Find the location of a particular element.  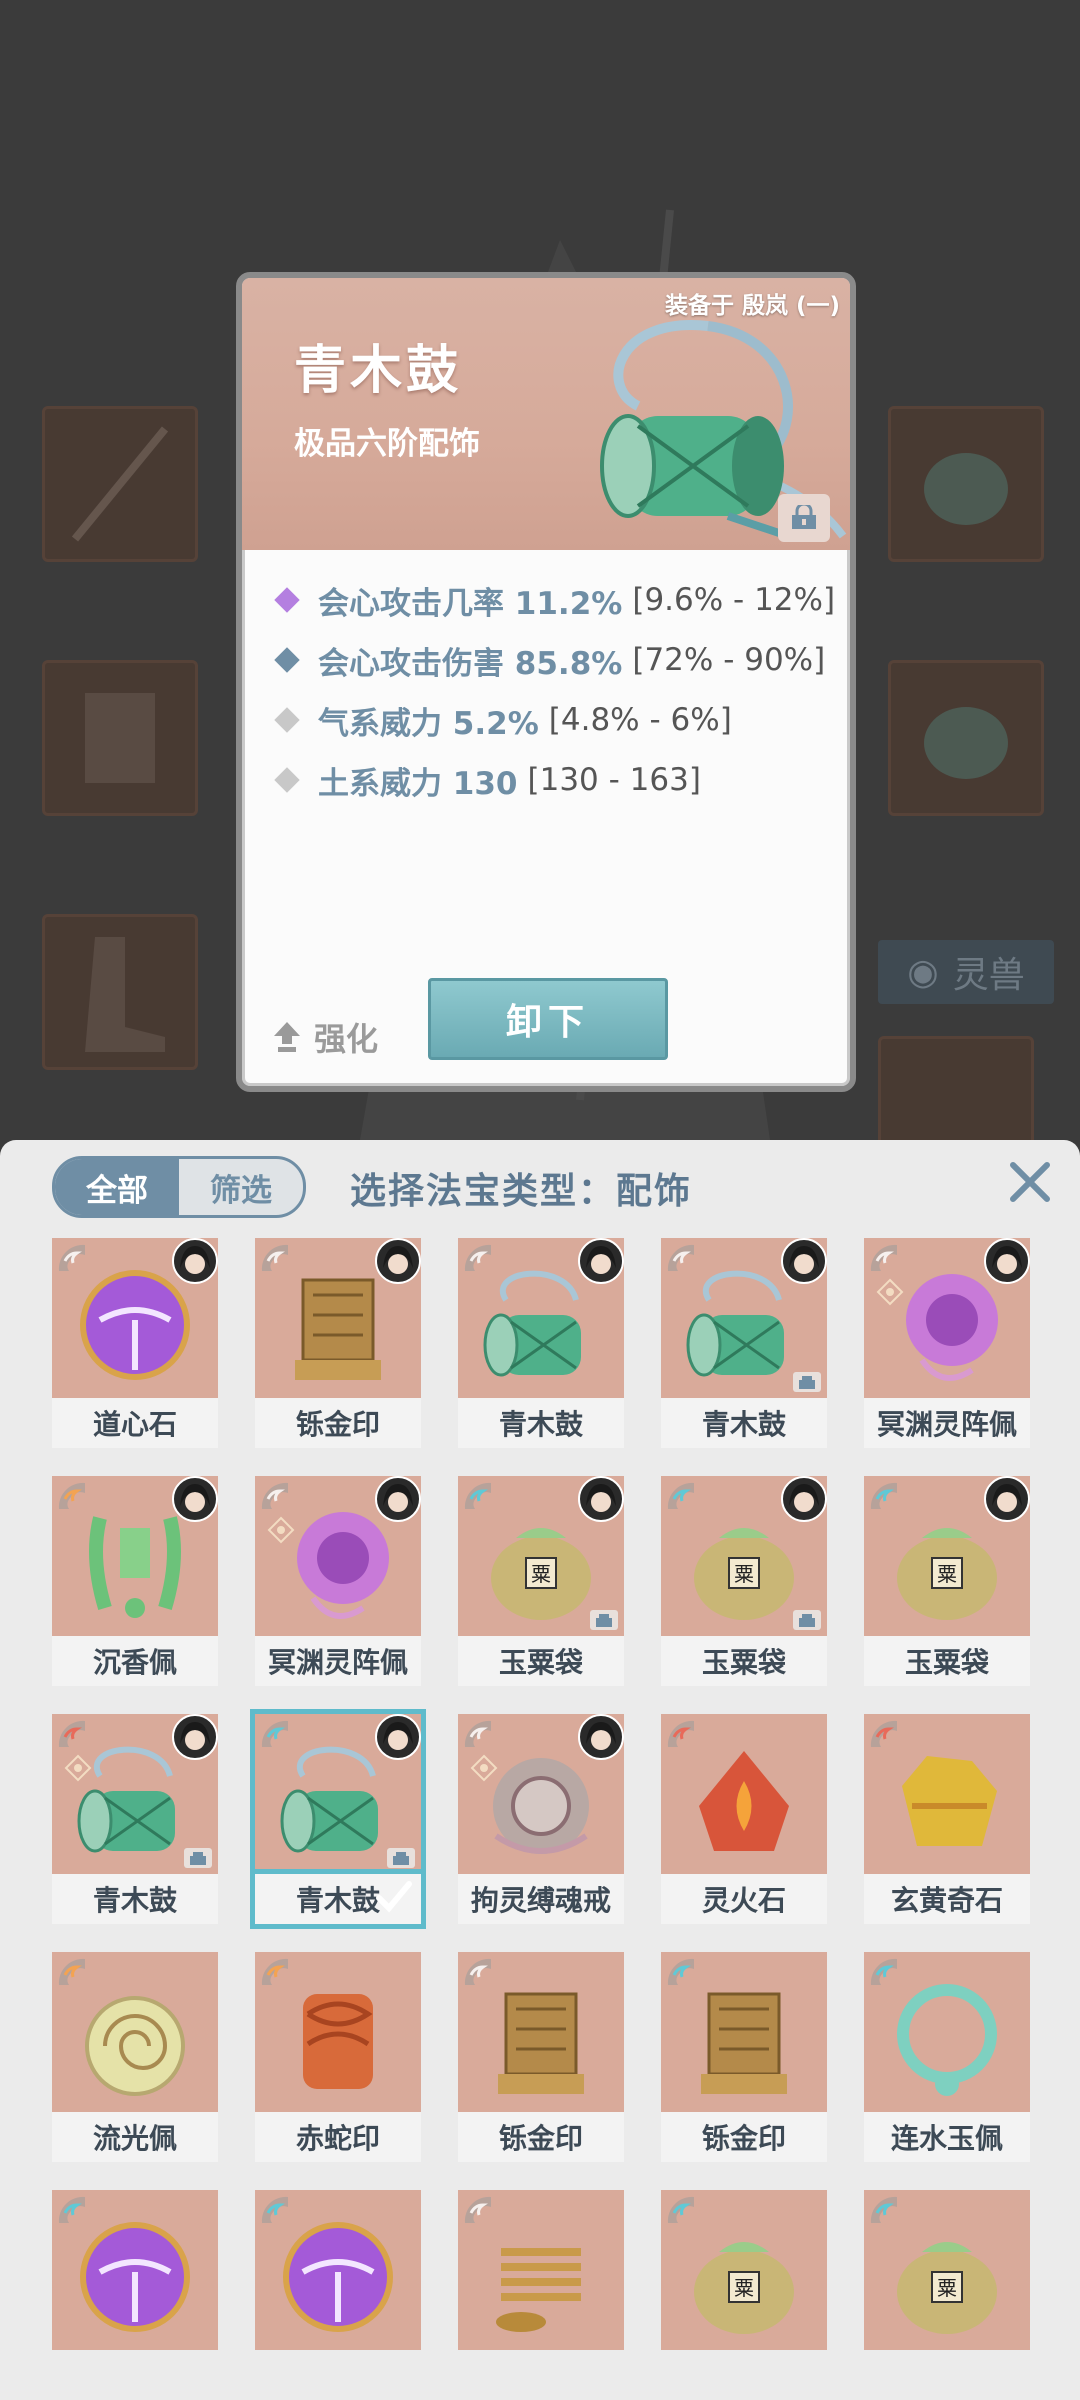

bg-beast-label: 灵兽 is located at coordinates (988, 975).